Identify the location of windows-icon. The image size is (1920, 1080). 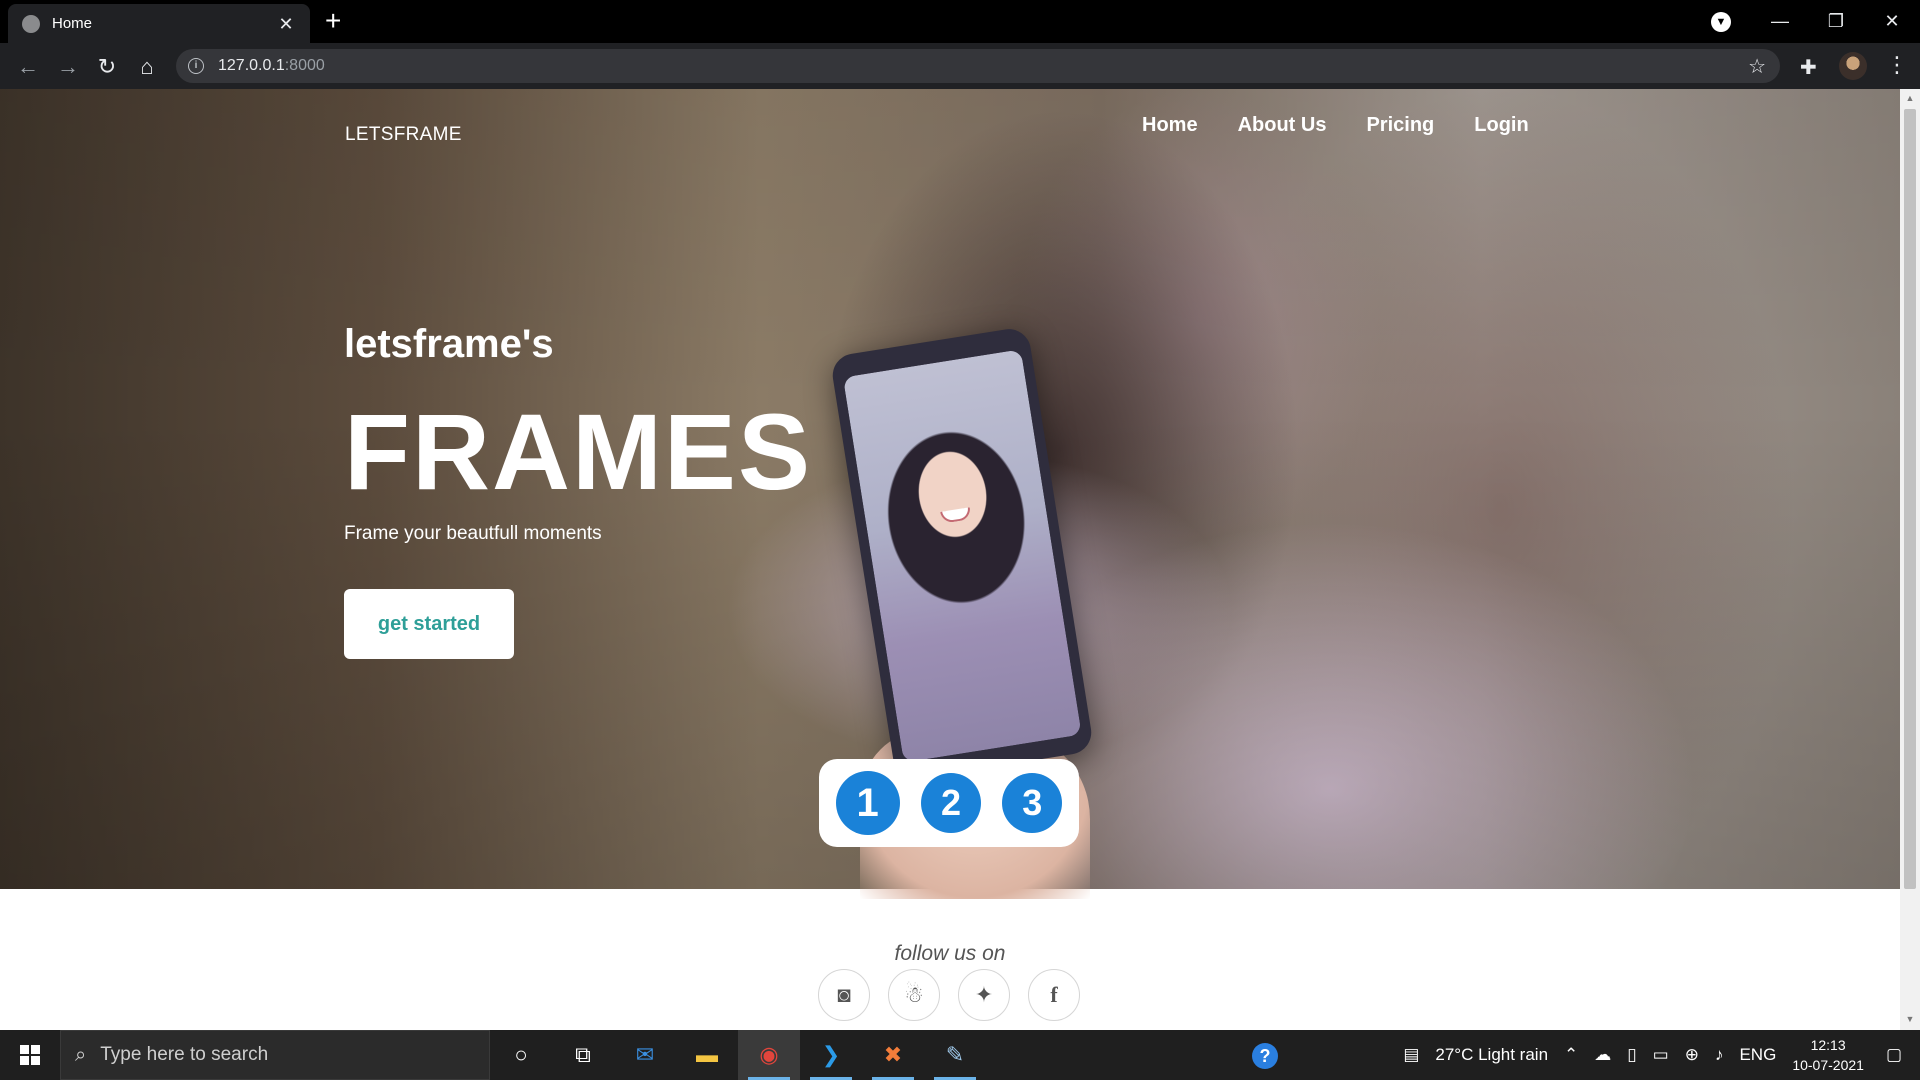
(30, 1055).